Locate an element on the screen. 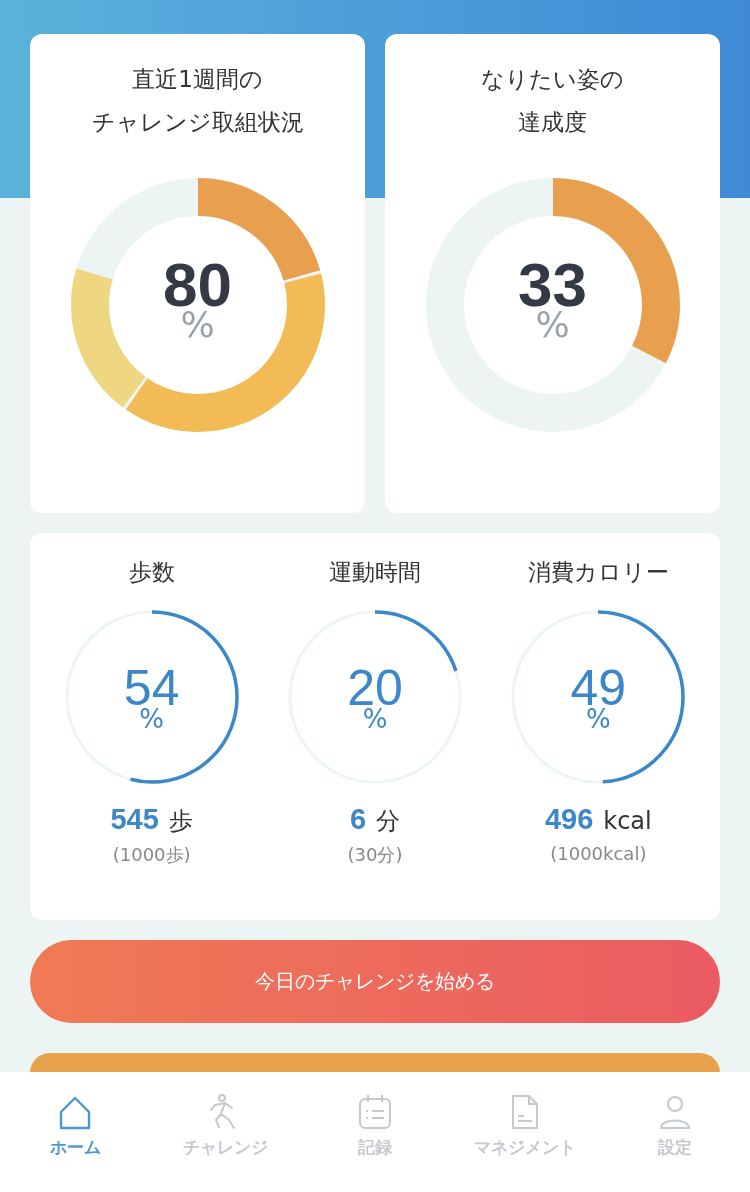 The width and height of the screenshot is (750, 1192). card-title: チャレンジ取組状況 is located at coordinates (197, 122).